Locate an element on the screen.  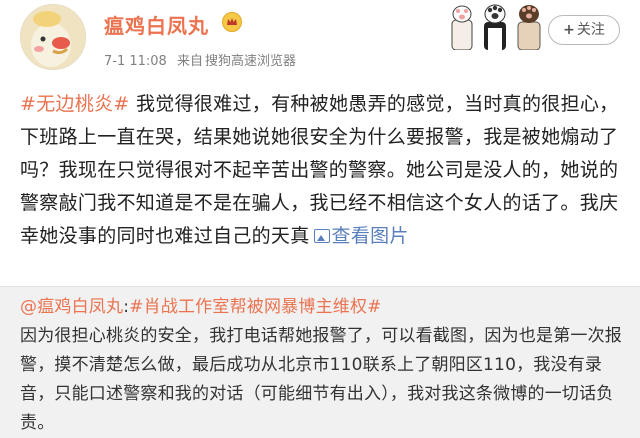
username: 瘟鸡白凤丸 is located at coordinates (156, 24).